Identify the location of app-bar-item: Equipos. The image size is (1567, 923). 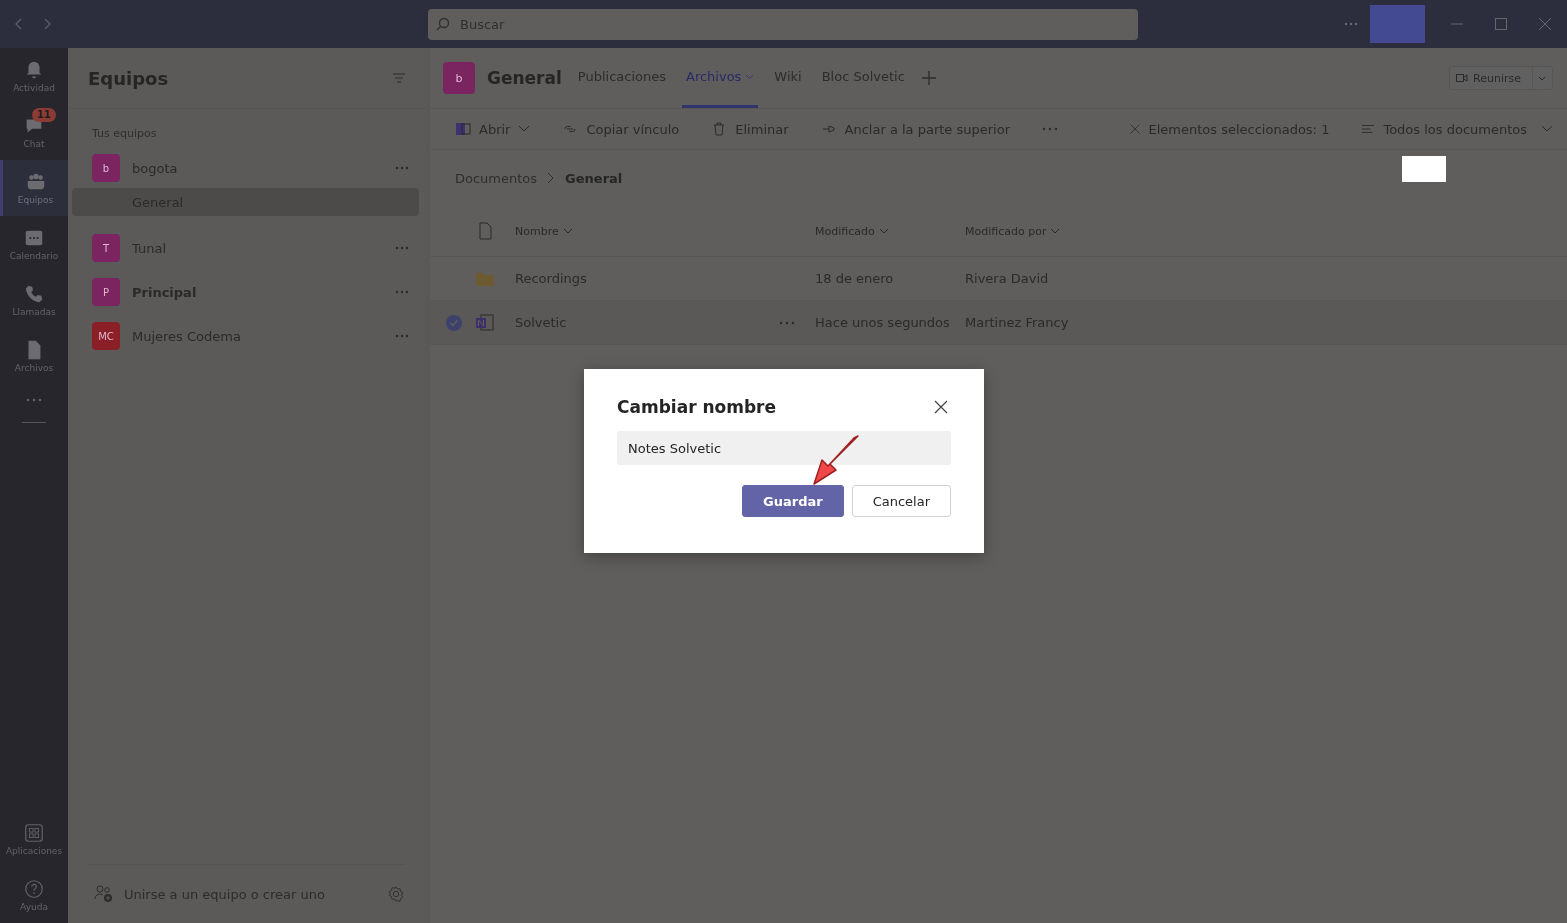
(34, 188).